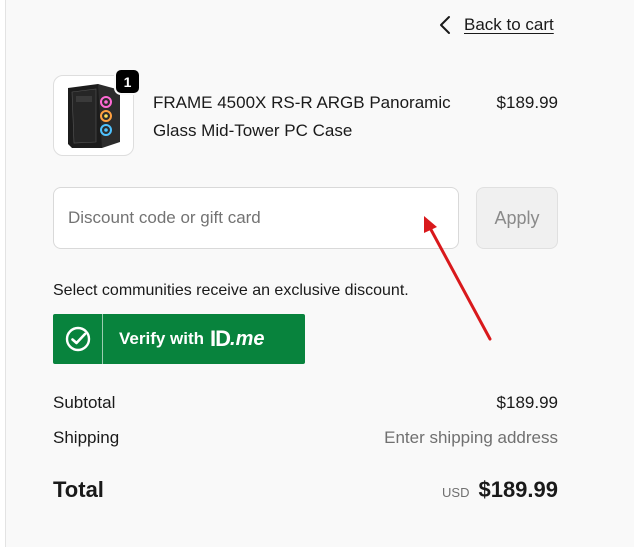 This screenshot has height=547, width=634. Describe the element at coordinates (527, 102) in the screenshot. I see `product-price: $189.99` at that location.